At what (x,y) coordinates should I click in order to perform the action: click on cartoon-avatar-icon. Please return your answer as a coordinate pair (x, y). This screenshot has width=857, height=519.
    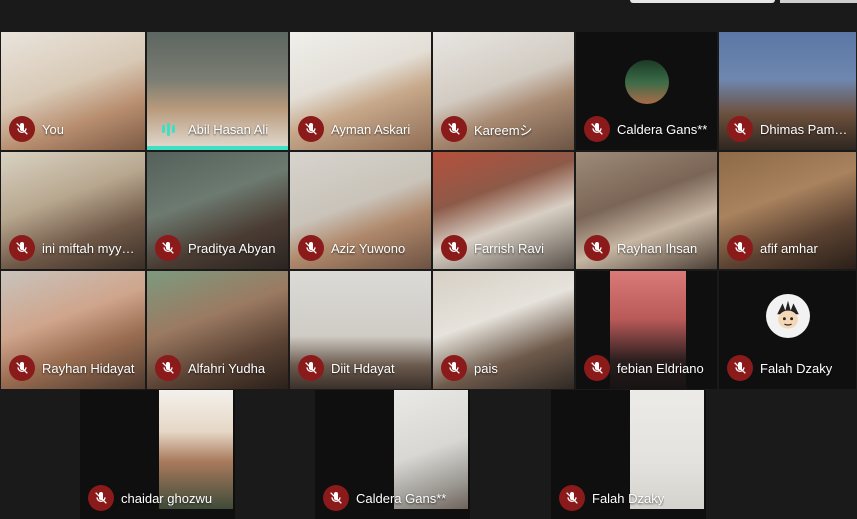
    Looking at the image, I should click on (787, 315).